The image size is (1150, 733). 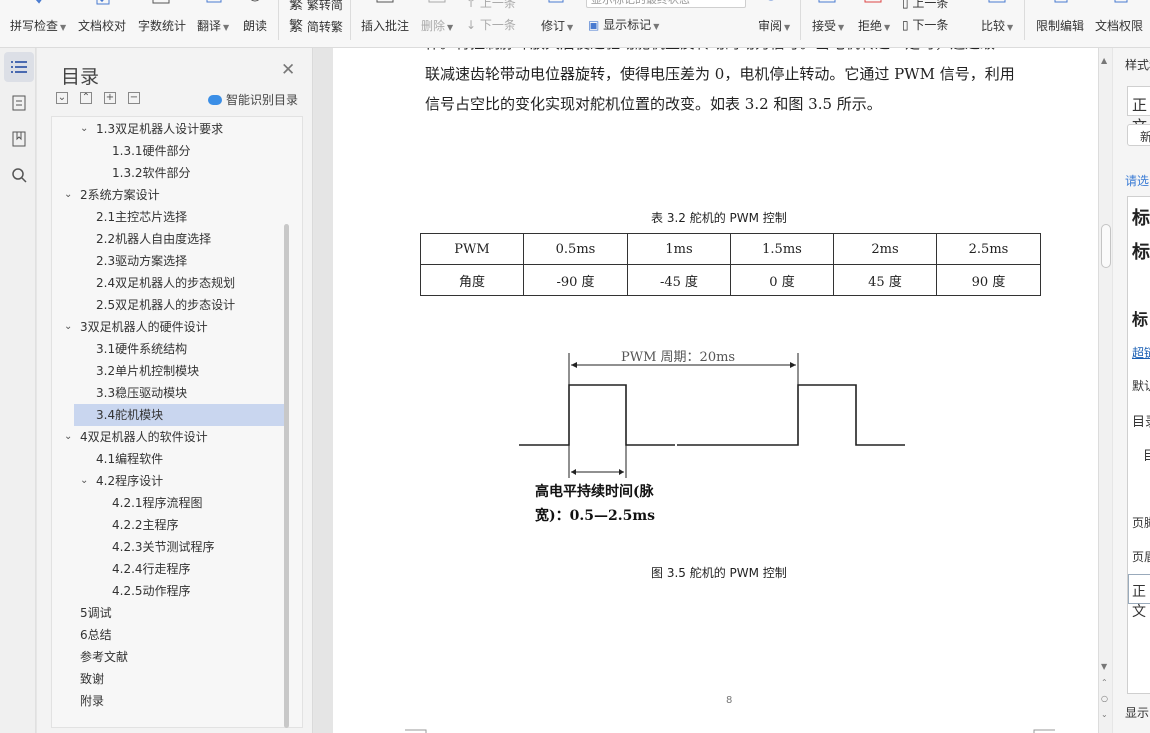 What do you see at coordinates (988, 280) in the screenshot?
I see `table-cell: 90 度` at bounding box center [988, 280].